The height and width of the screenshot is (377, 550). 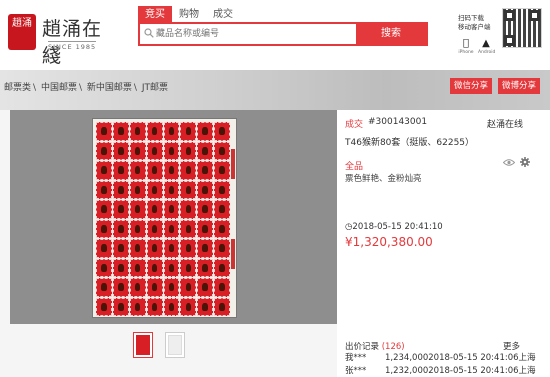 What do you see at coordinates (534, 15) in the screenshot?
I see `qr-finder-tr` at bounding box center [534, 15].